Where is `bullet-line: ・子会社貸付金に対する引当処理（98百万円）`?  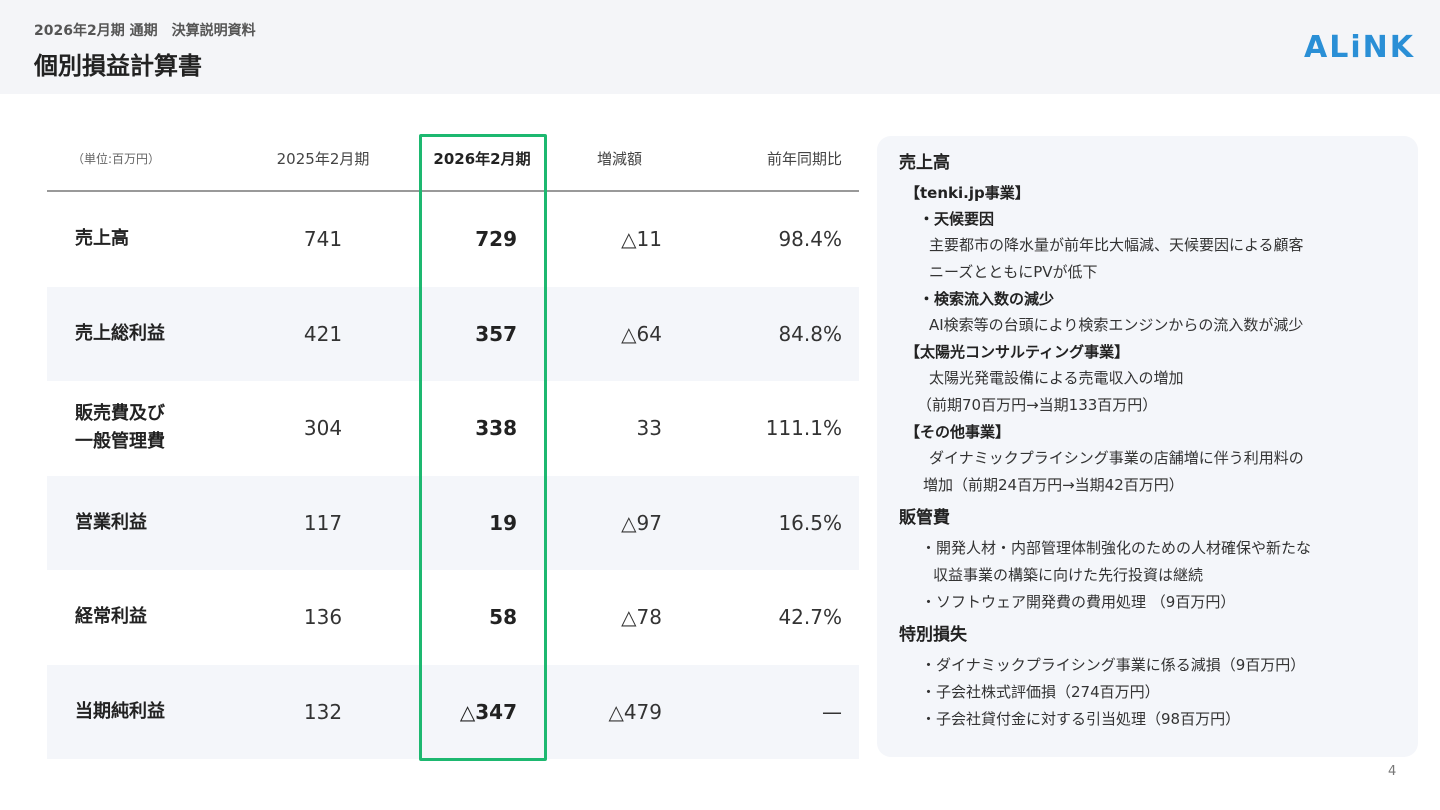 bullet-line: ・子会社貸付金に対する引当処理（98百万円） is located at coordinates (1081, 719).